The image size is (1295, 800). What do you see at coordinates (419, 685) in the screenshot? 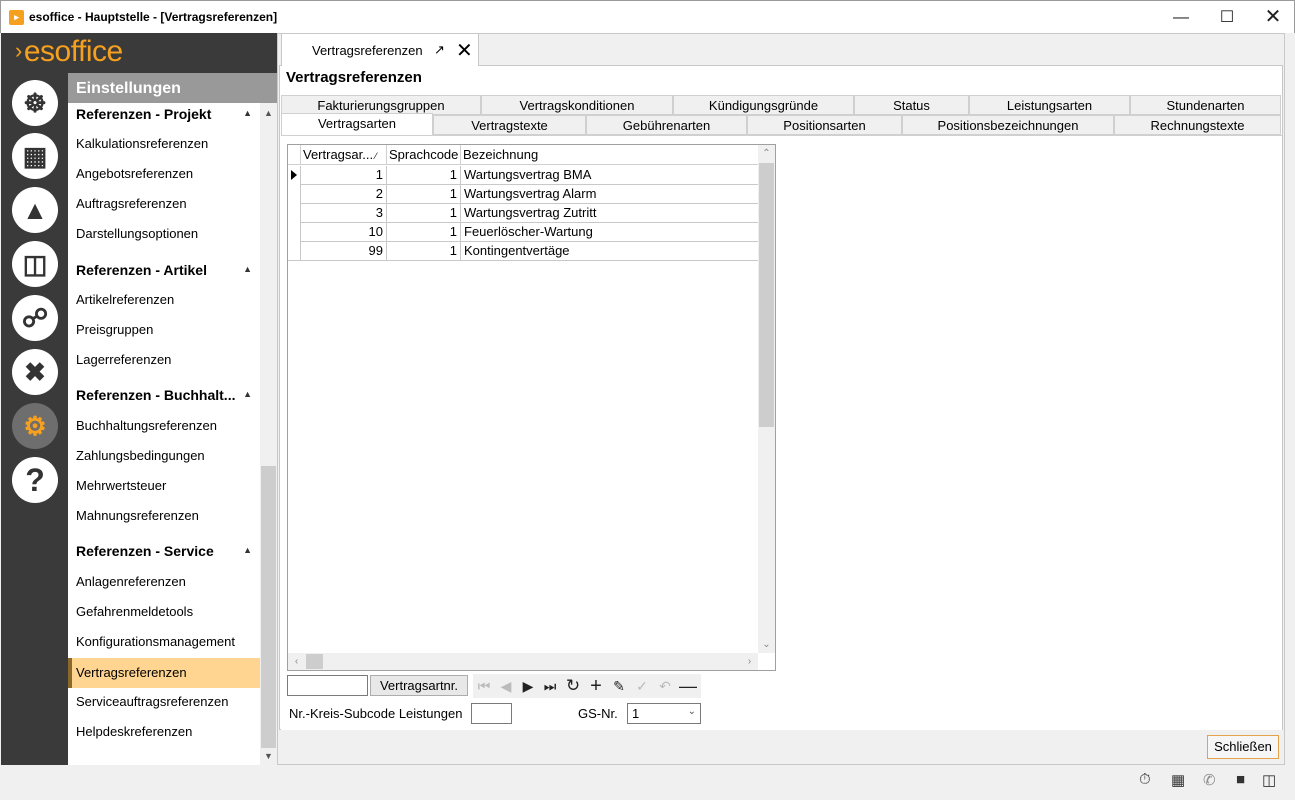
I see `search-field-button: Vertragsartnr.` at bounding box center [419, 685].